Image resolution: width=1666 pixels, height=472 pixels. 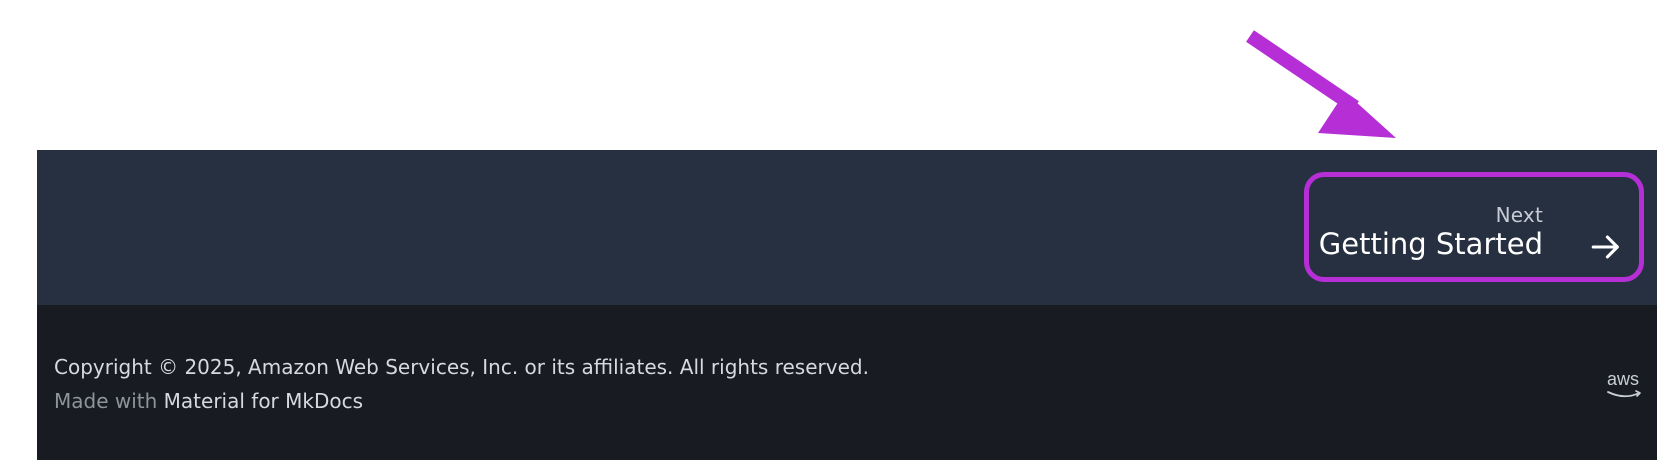 I want to click on aws-logo-text: aws, so click(x=1623, y=379).